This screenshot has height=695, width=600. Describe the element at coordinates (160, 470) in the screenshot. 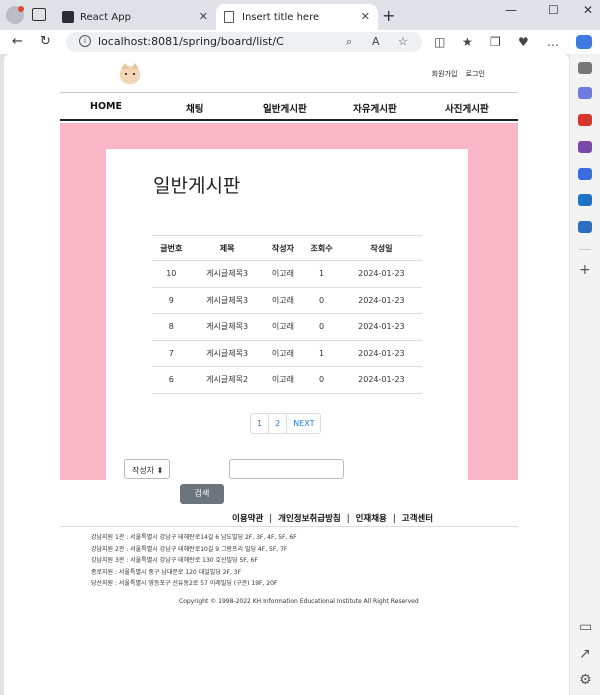

I see `select-arrow-icon: ⬍` at that location.